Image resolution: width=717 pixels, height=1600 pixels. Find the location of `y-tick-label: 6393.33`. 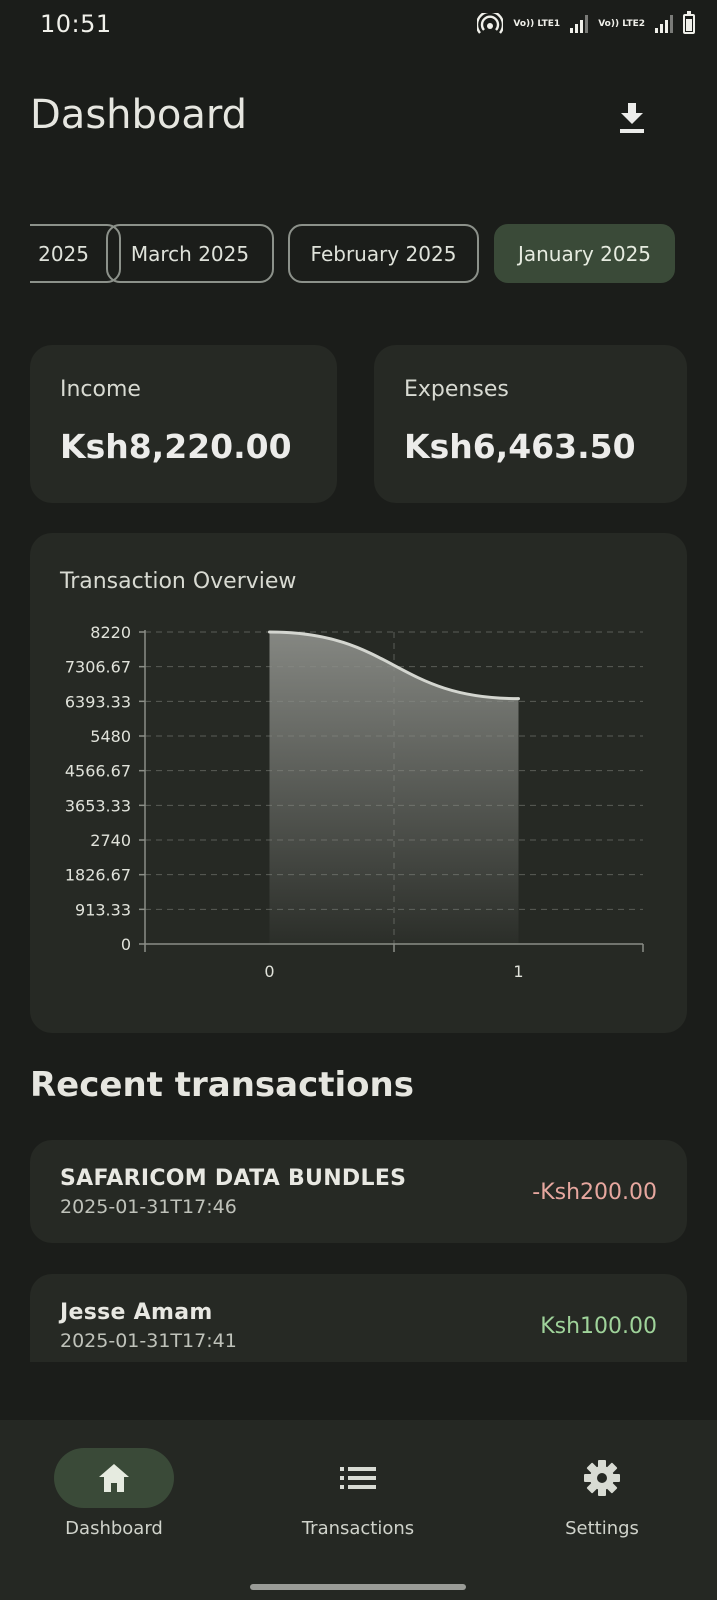

y-tick-label: 6393.33 is located at coordinates (98, 701).